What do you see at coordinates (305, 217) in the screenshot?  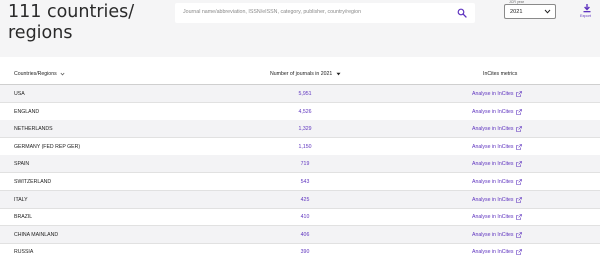 I see `journal-count-link: 410` at bounding box center [305, 217].